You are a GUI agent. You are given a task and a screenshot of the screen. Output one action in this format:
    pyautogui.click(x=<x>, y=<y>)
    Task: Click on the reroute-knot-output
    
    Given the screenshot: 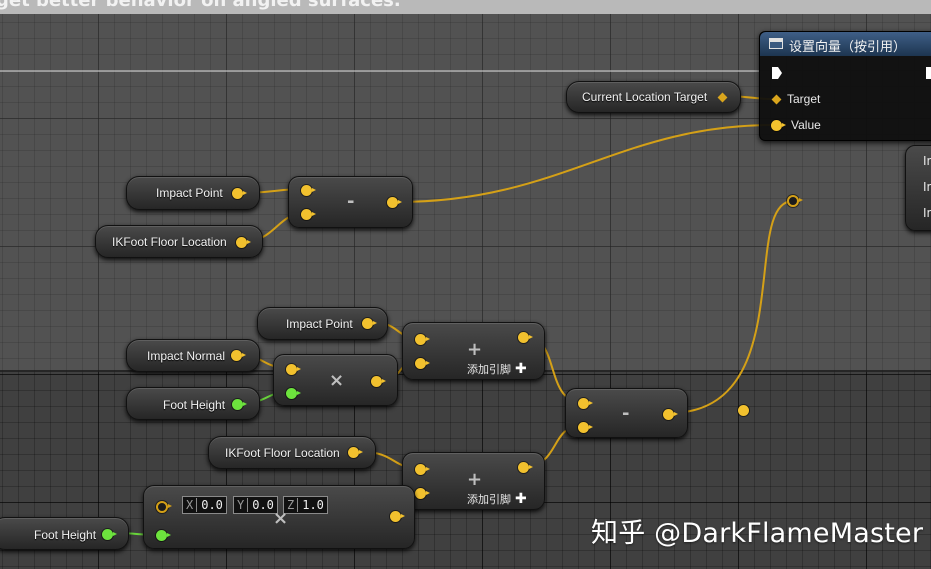 What is the action you would take?
    pyautogui.click(x=795, y=201)
    